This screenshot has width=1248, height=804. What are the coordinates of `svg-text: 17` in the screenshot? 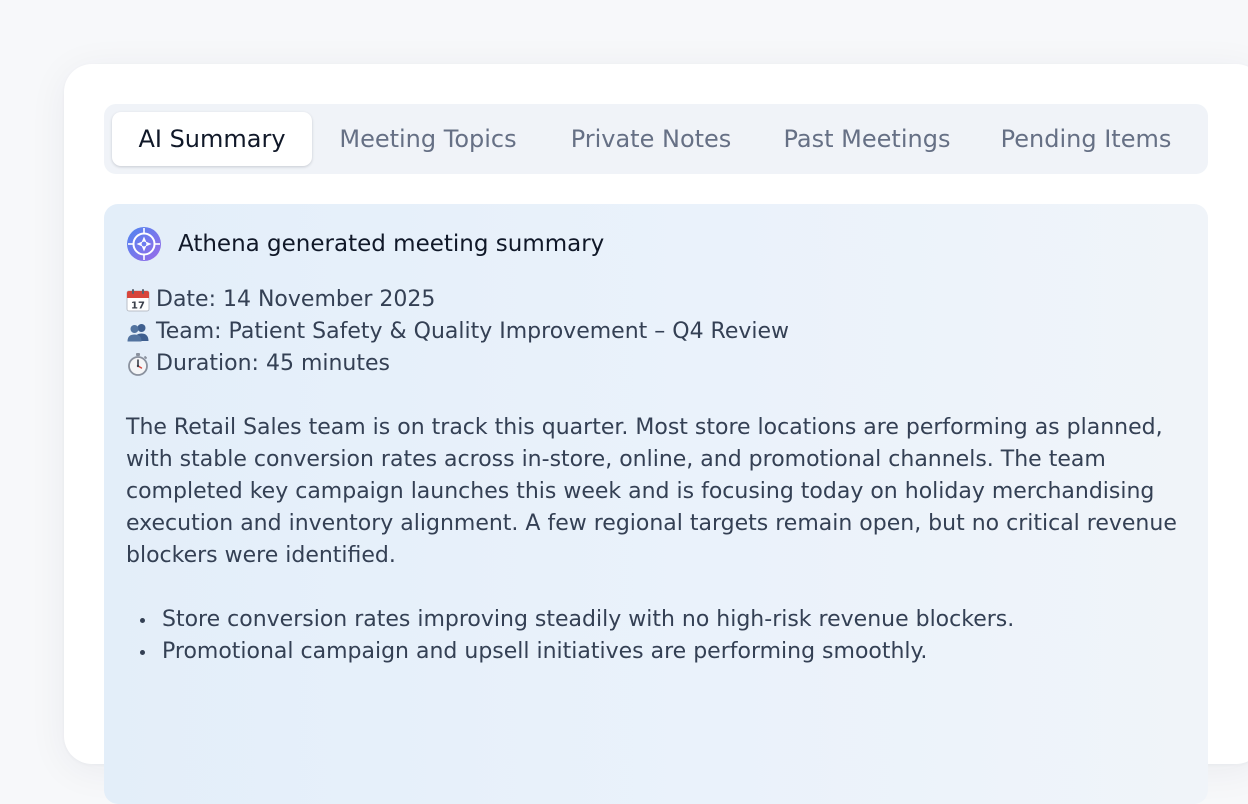 It's located at (138, 306).